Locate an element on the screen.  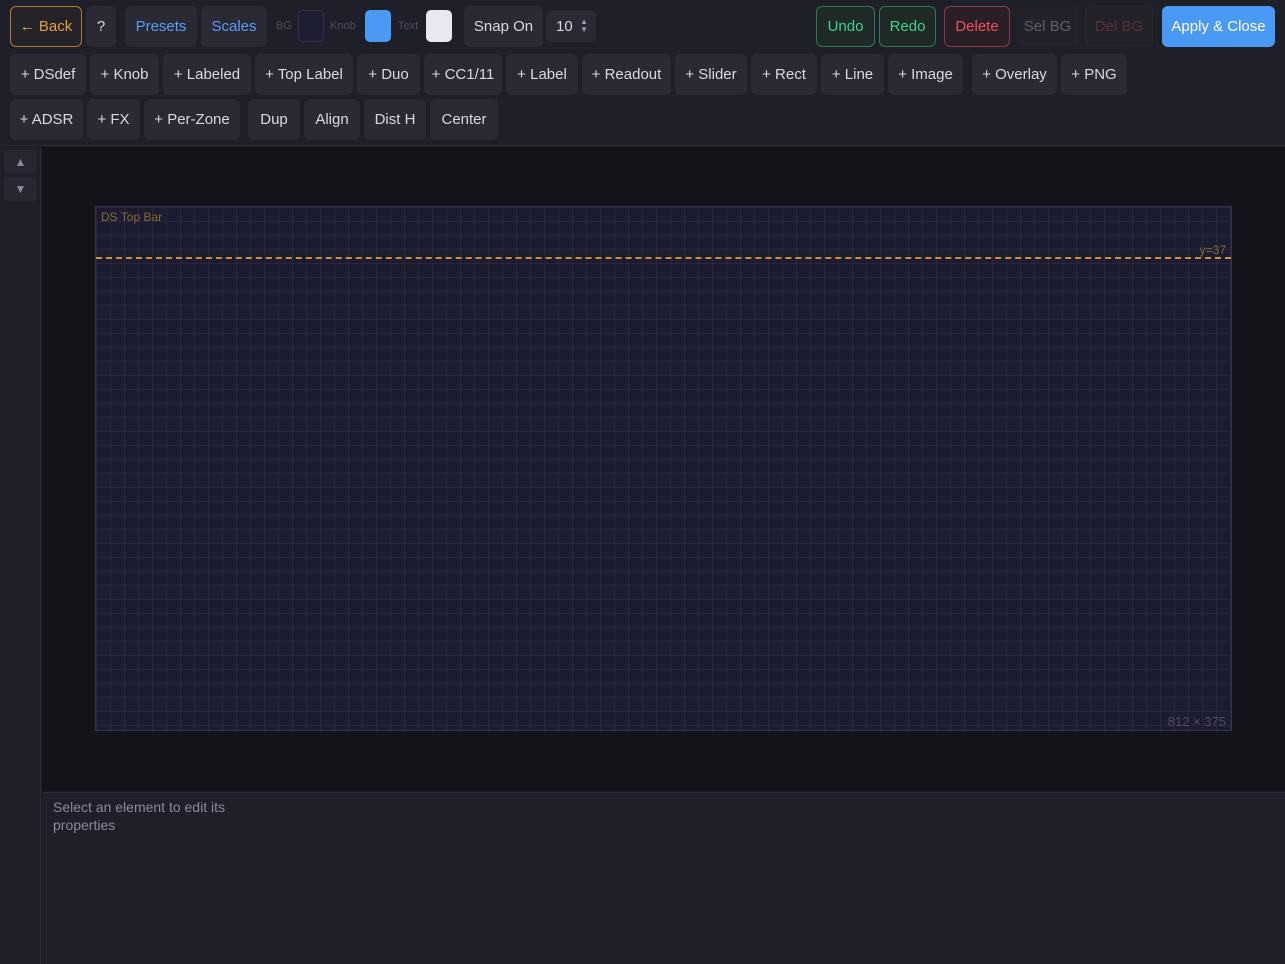
align-button: Align is located at coordinates (332, 119).